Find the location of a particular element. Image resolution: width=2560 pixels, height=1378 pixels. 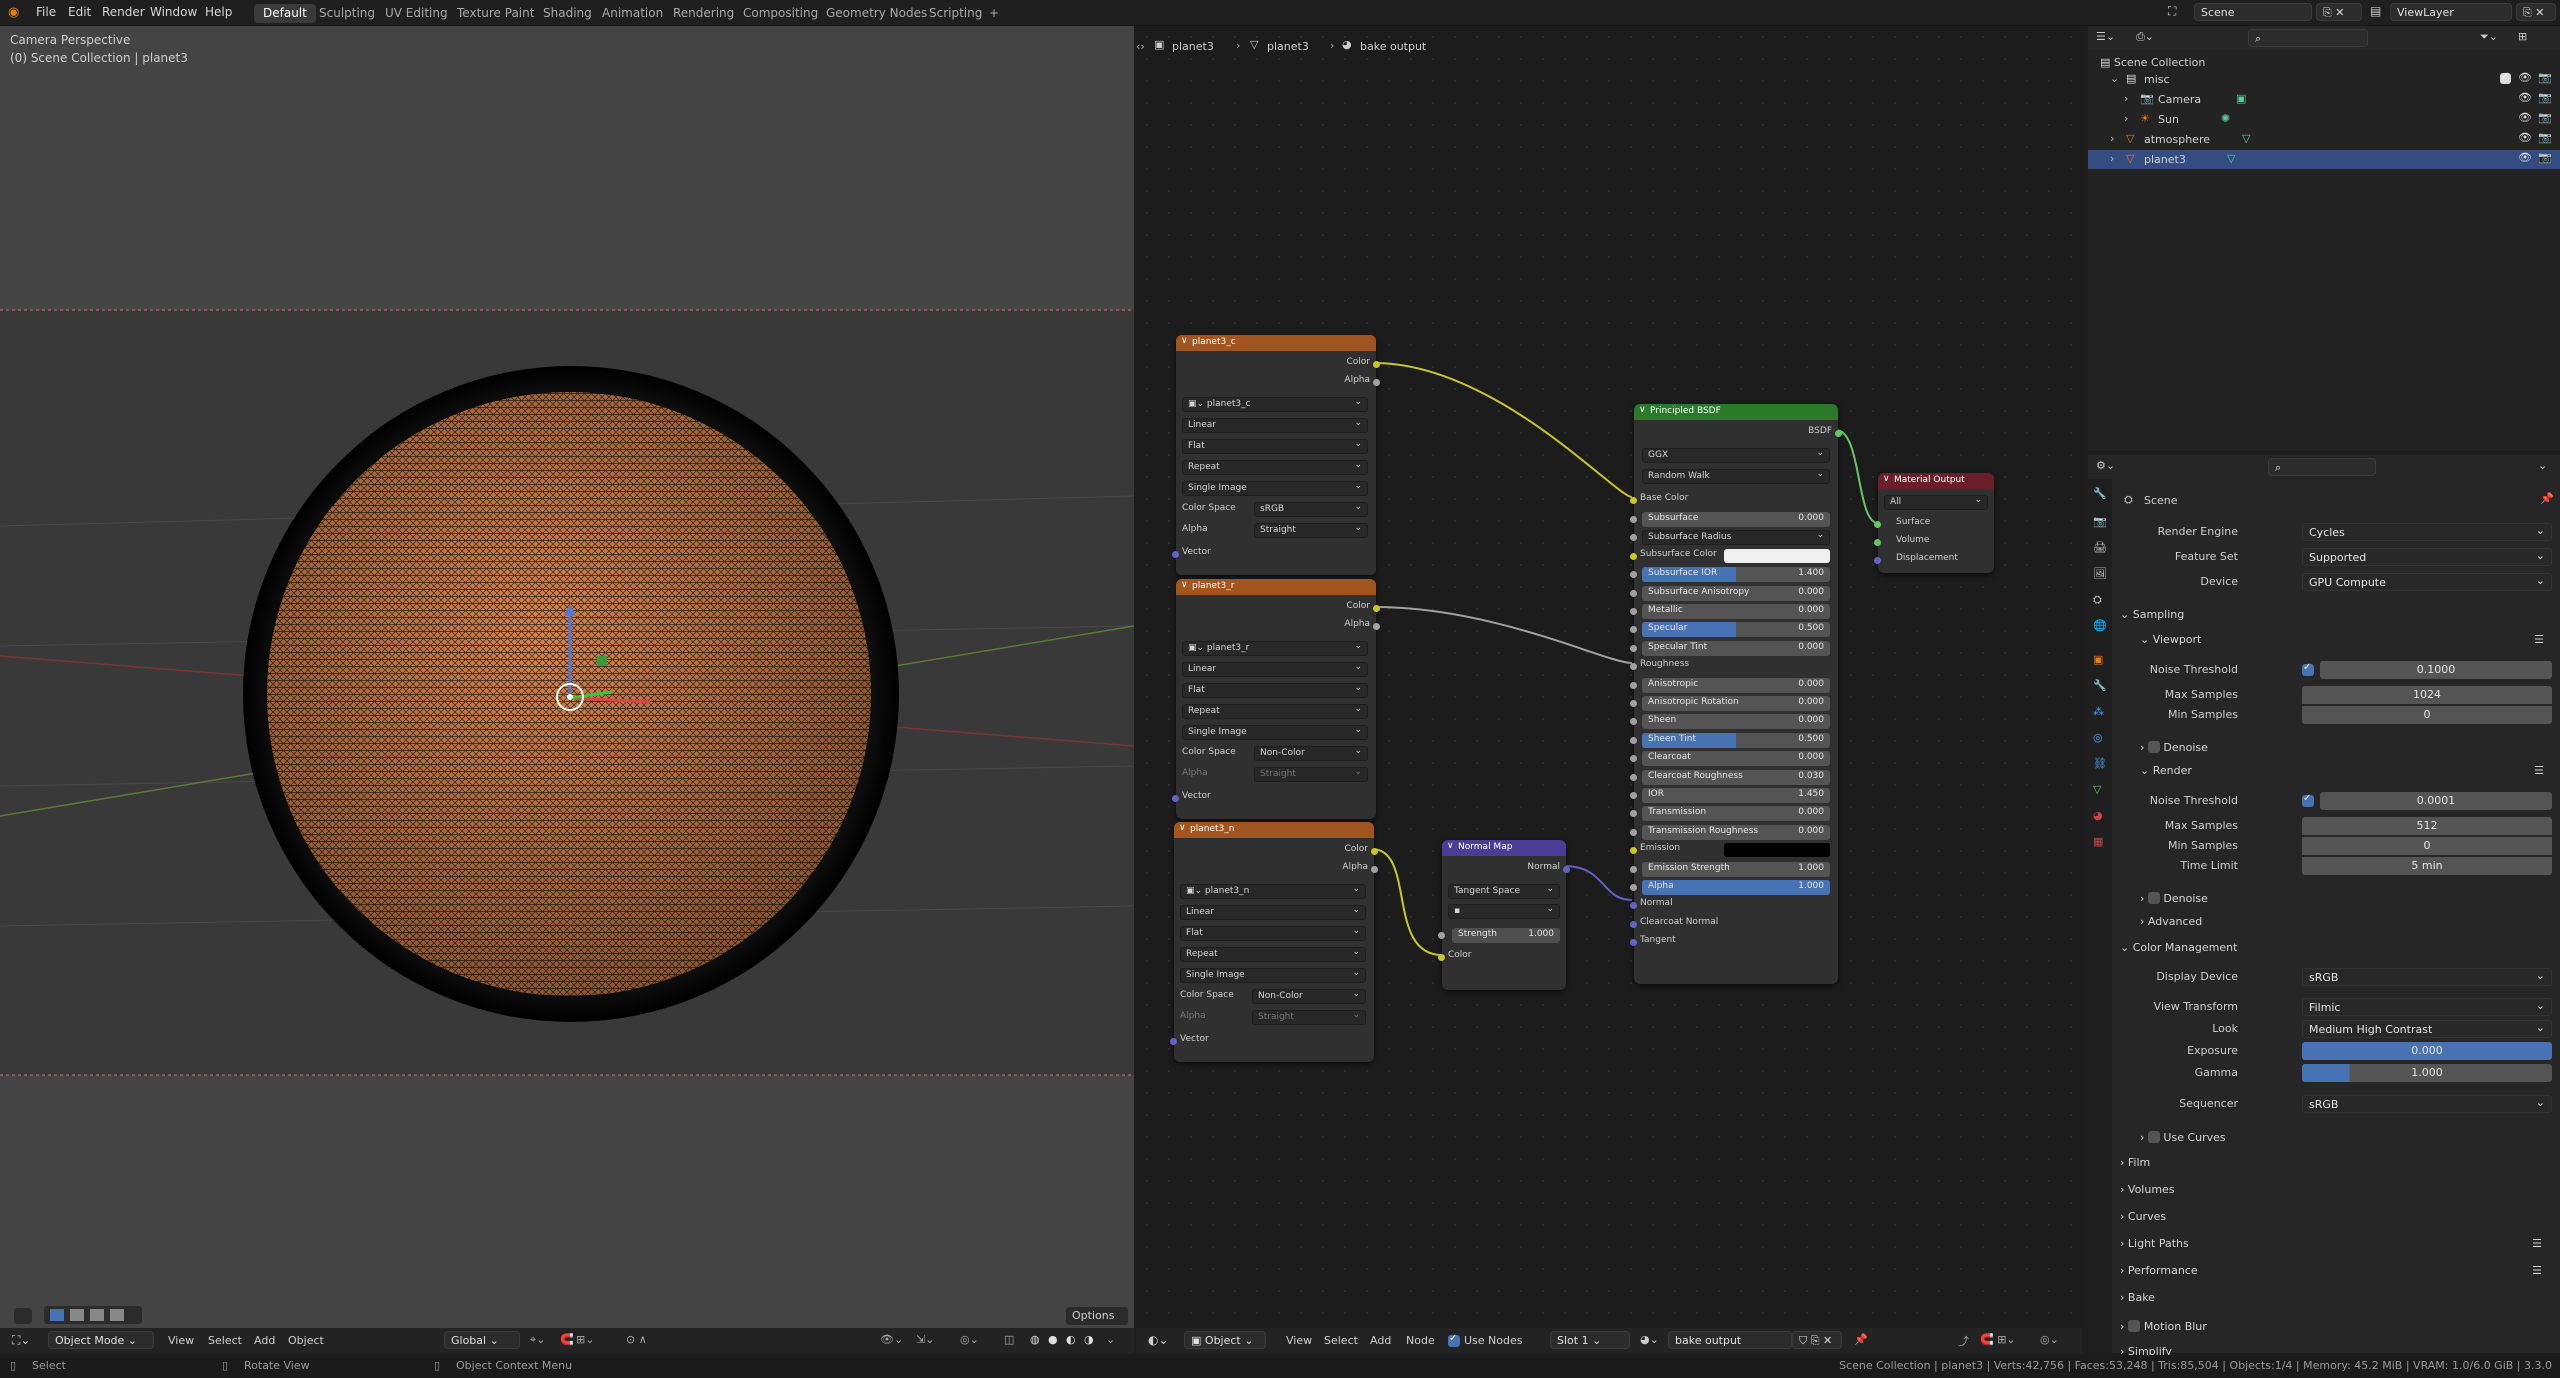

tab-uv-editing: UV Editing is located at coordinates (416, 13).